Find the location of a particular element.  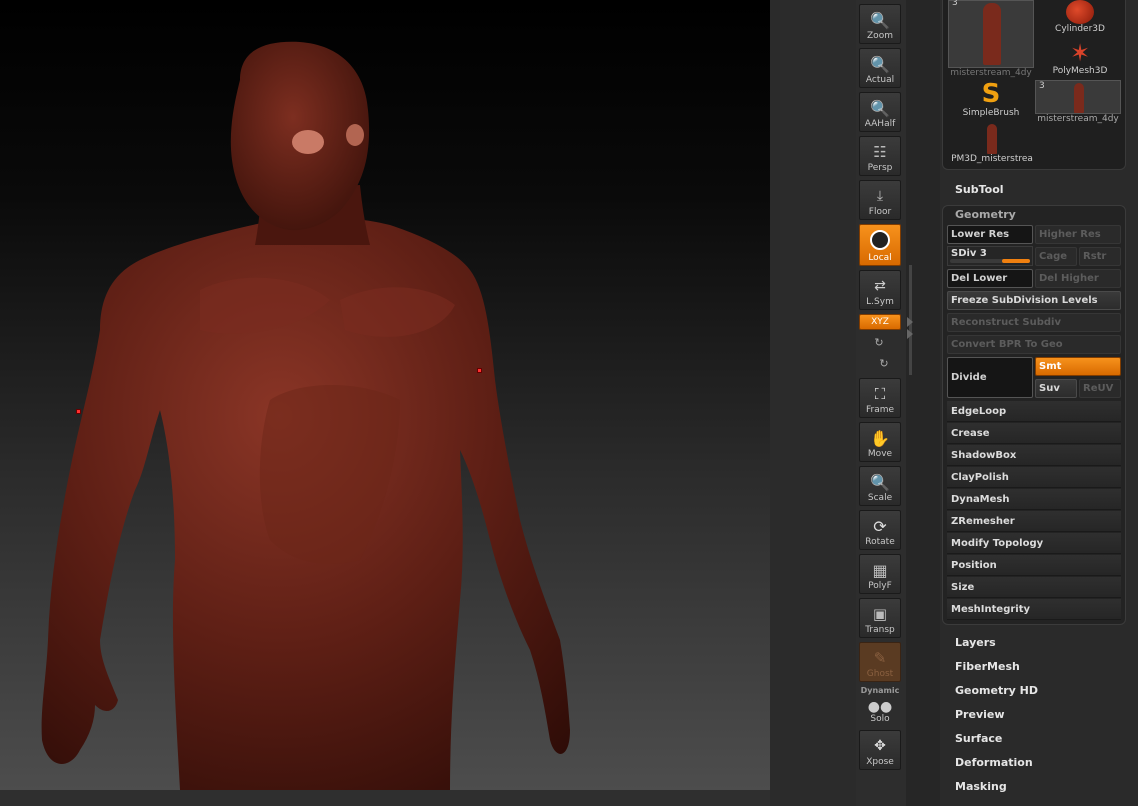

lsym-button: ⇄ L.Sym is located at coordinates (880, 290).